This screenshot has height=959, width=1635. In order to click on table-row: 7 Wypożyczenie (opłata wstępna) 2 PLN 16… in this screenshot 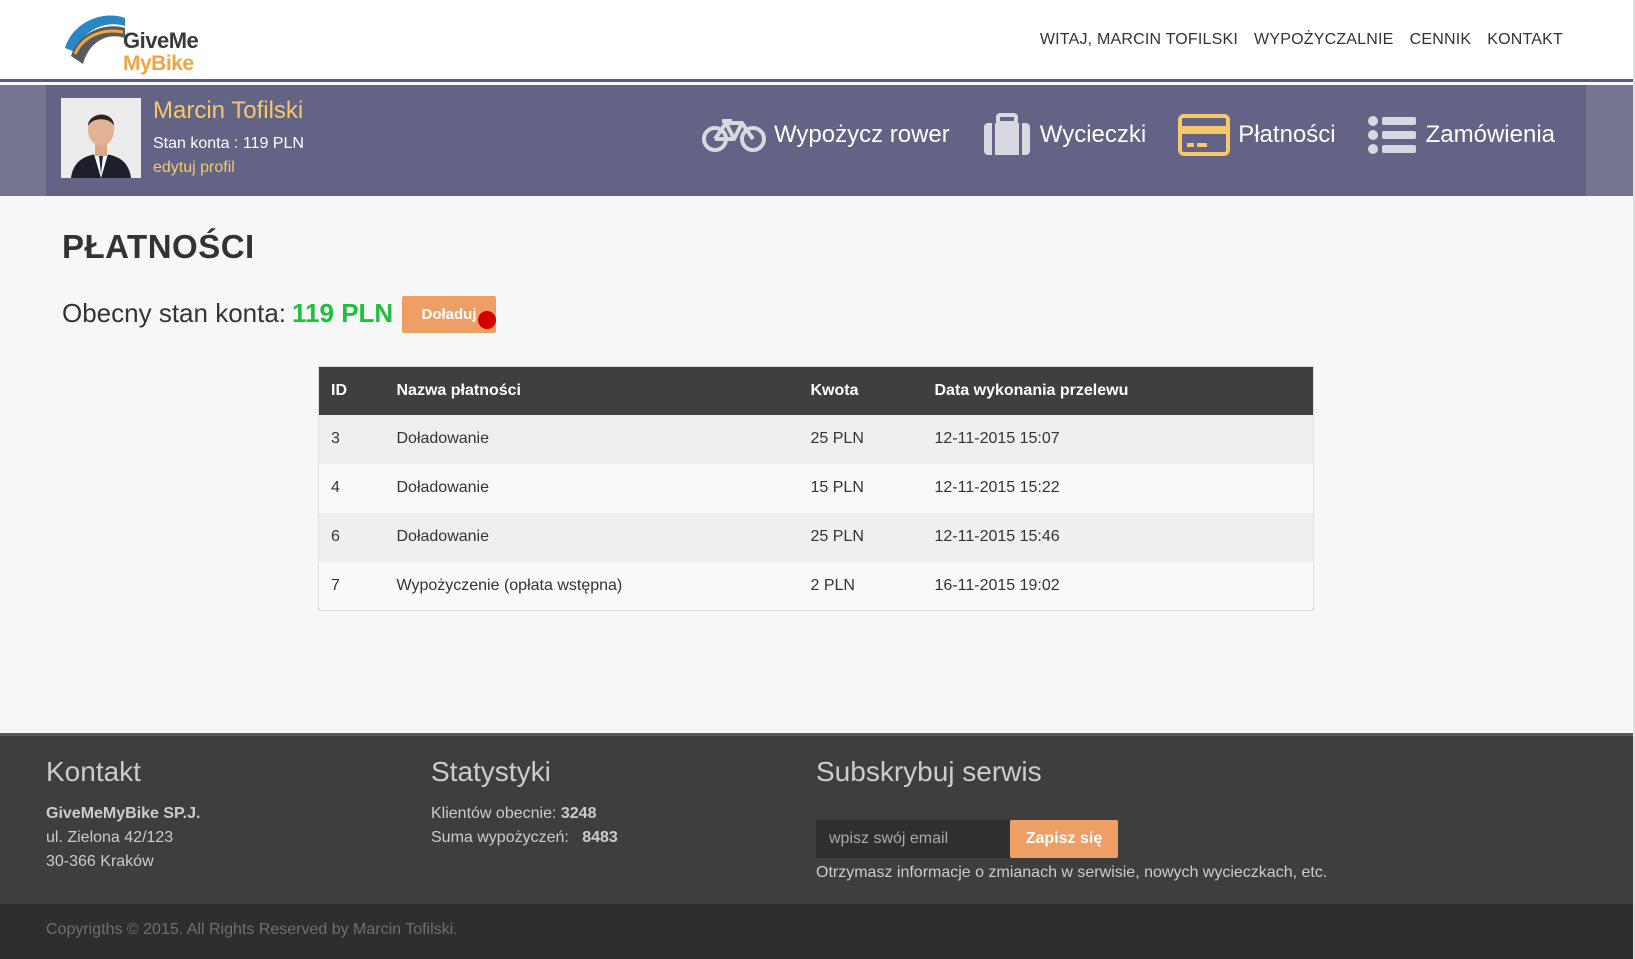, I will do `click(816, 586)`.